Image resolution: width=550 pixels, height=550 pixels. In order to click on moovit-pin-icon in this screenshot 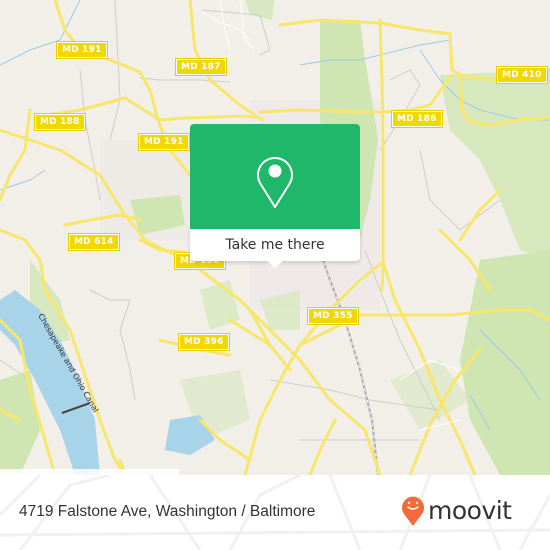, I will do `click(413, 511)`.